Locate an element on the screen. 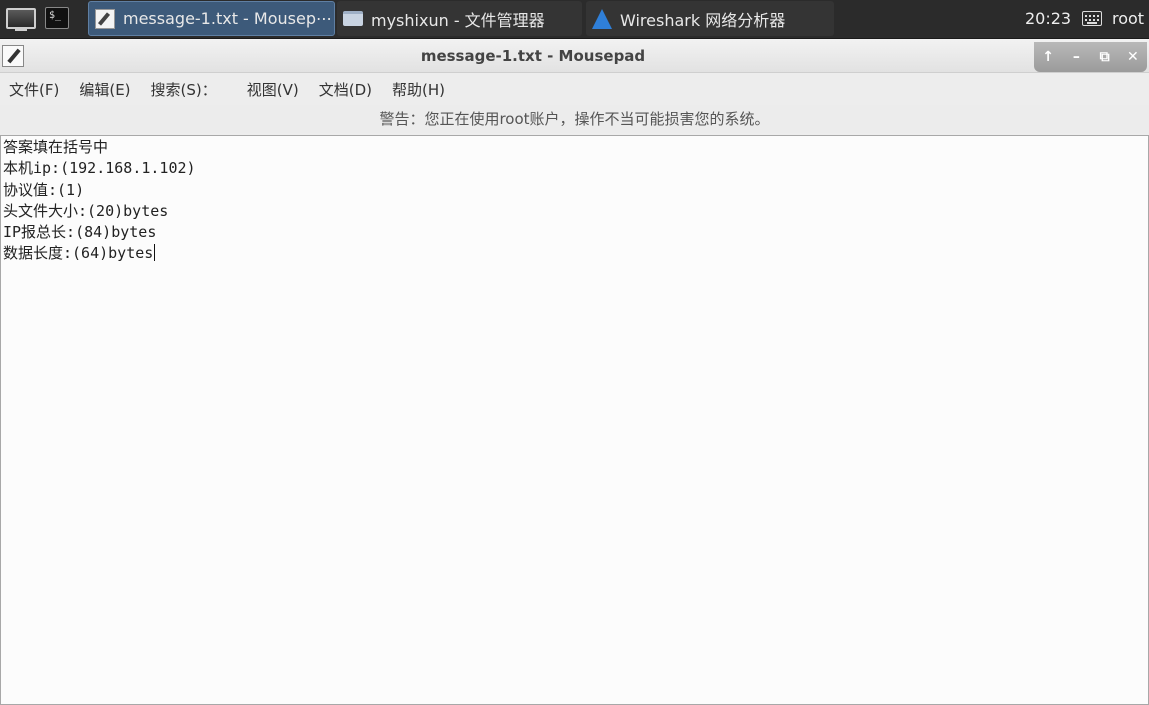 This screenshot has width=1149, height=705. task-button-wireshark: Wireshark 网络分析器 is located at coordinates (710, 18).